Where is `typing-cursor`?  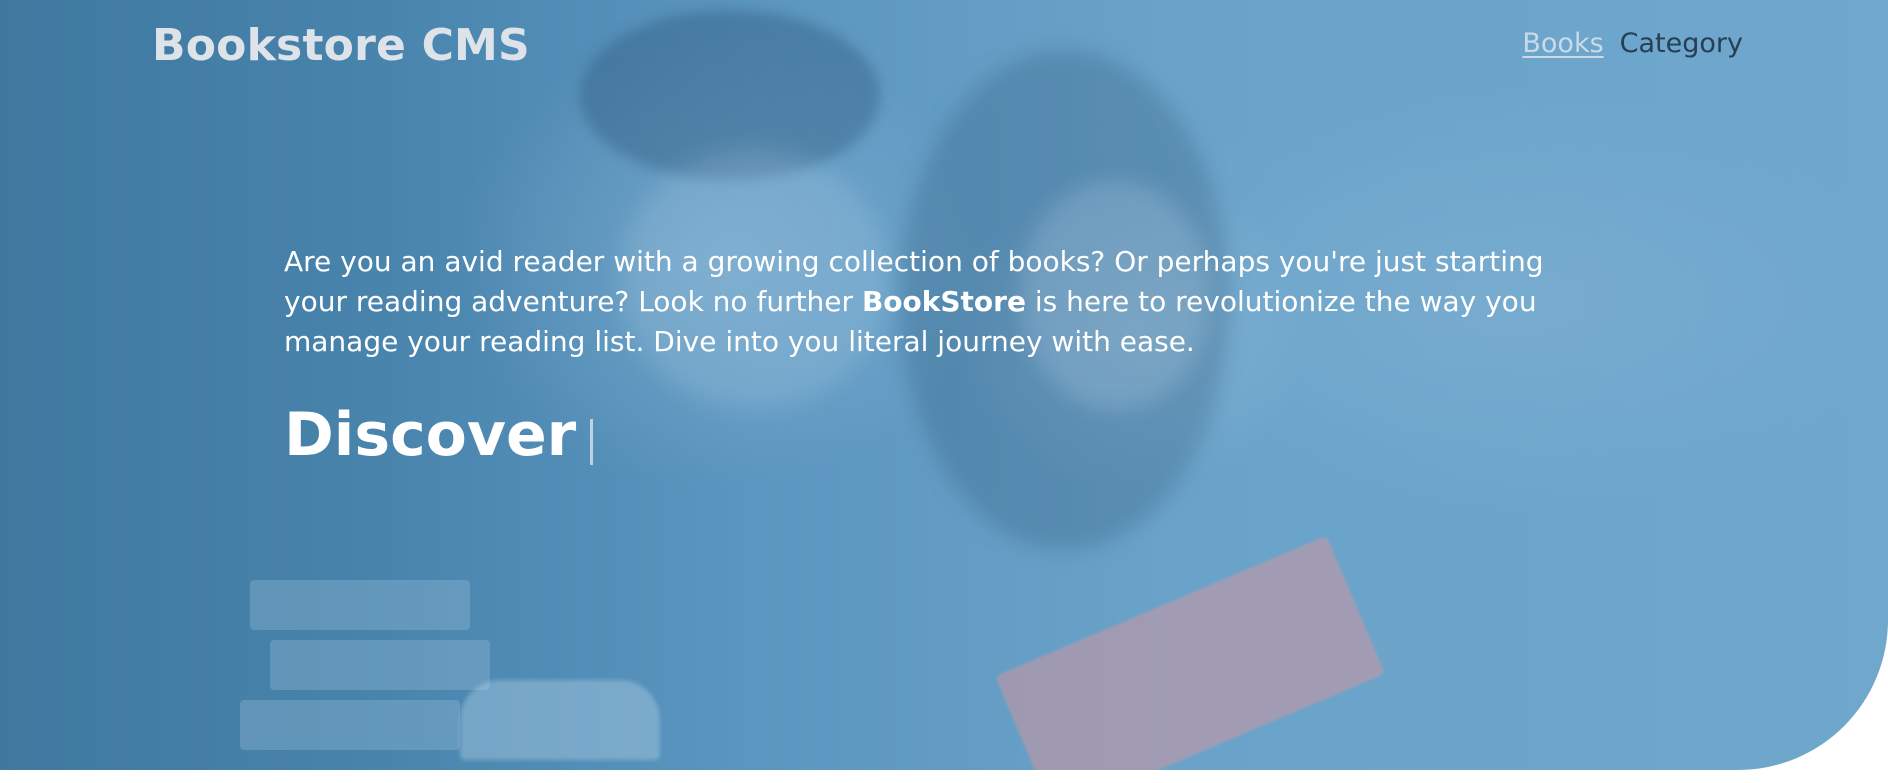
typing-cursor is located at coordinates (592, 442).